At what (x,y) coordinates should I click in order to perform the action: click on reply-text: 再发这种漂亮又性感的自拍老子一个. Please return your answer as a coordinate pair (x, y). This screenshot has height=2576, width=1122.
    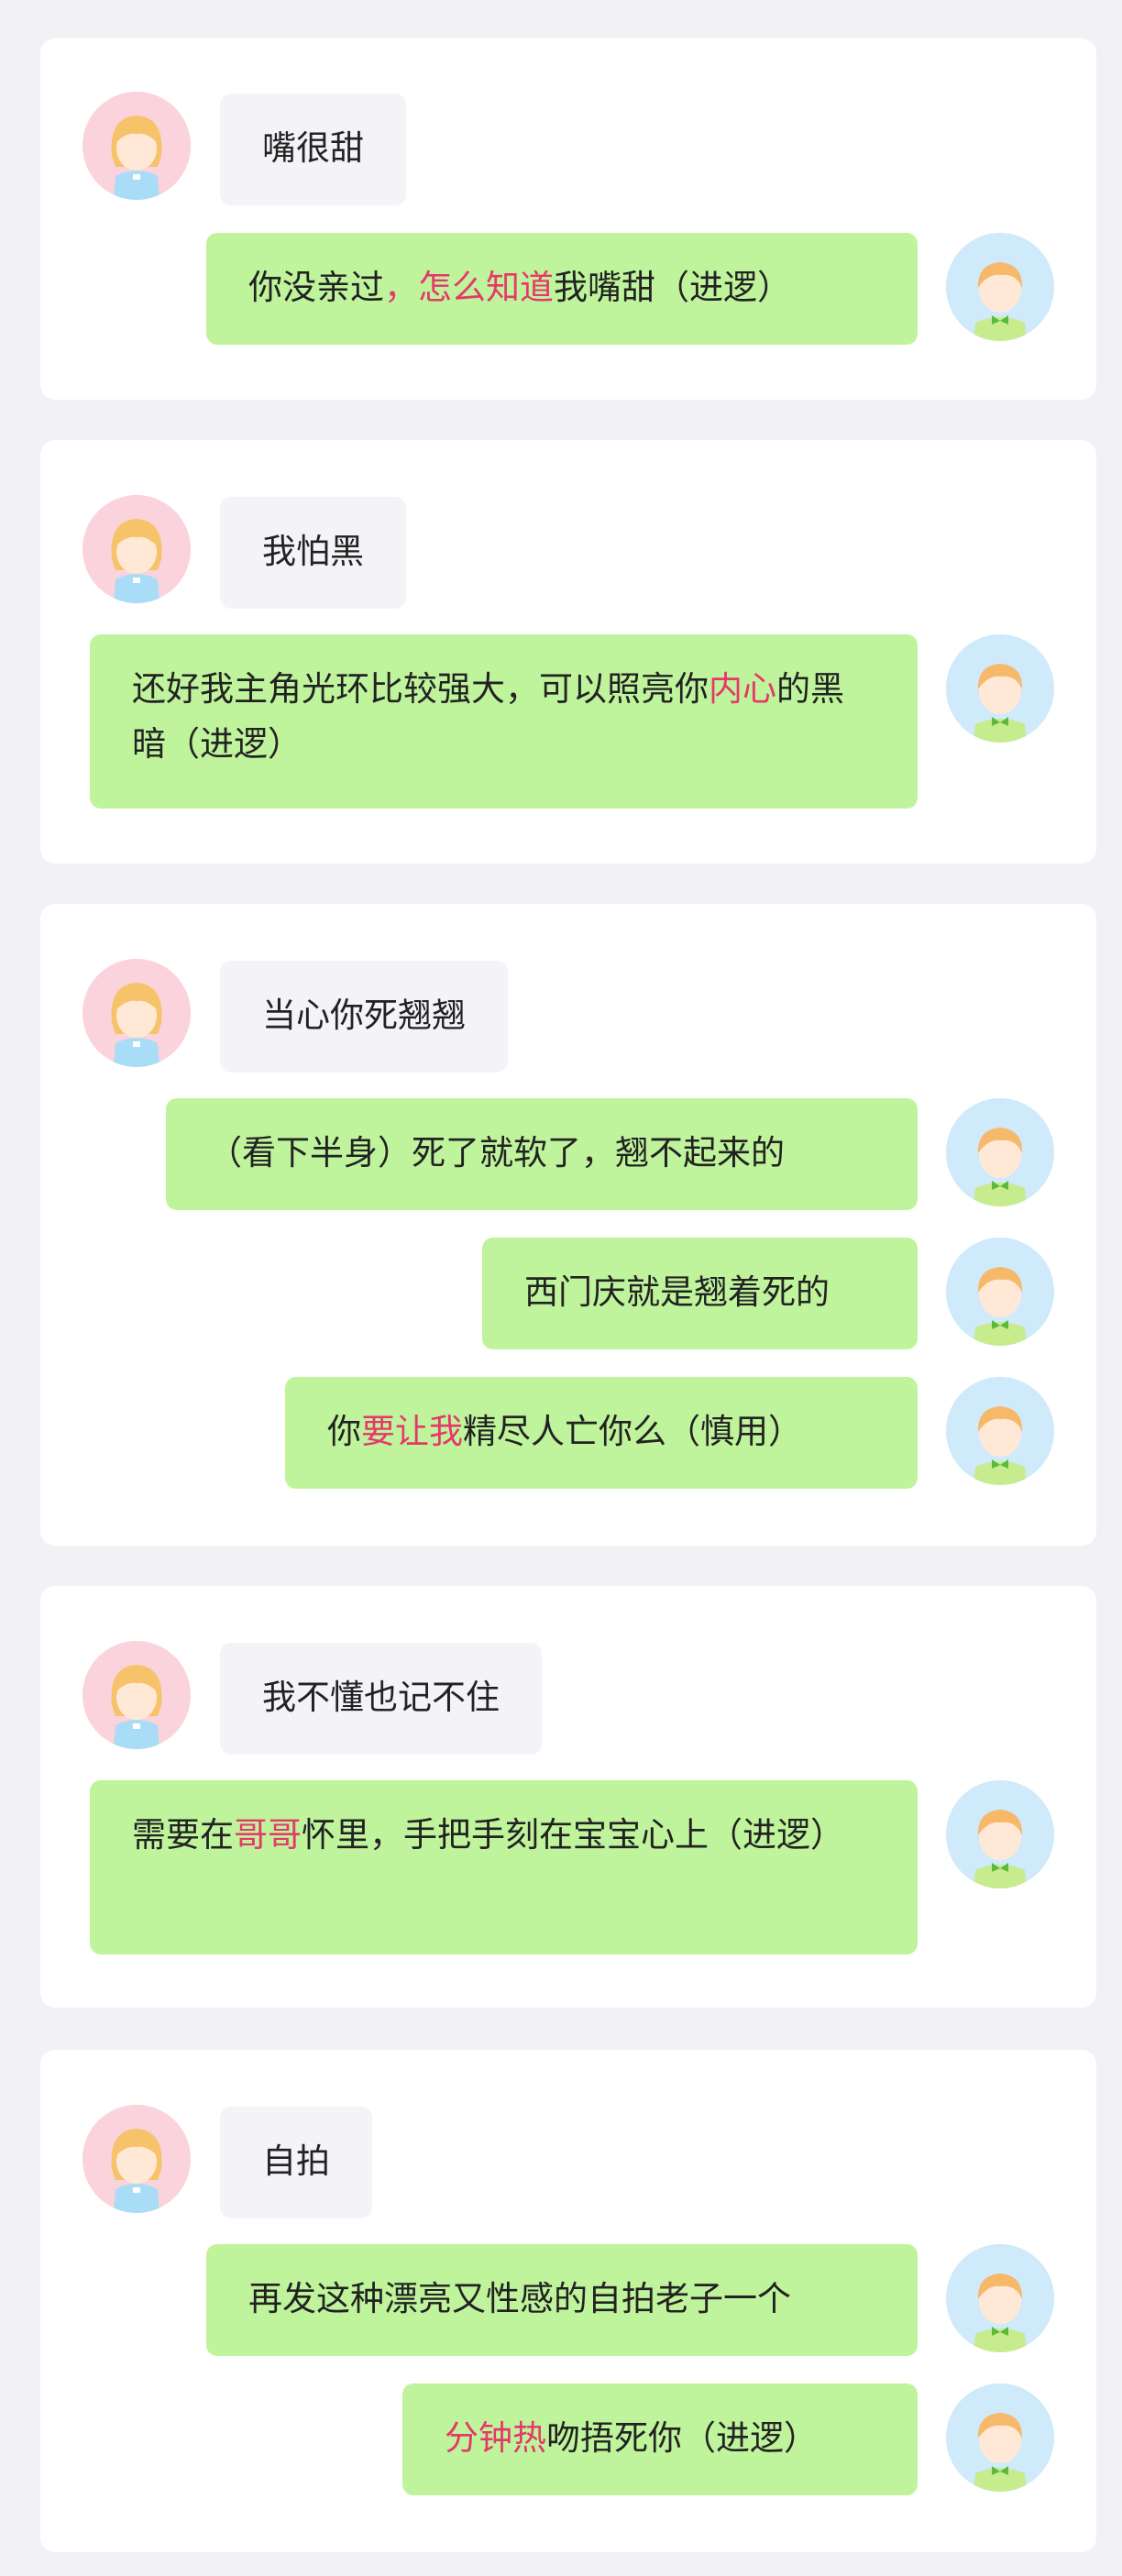
    Looking at the image, I should click on (519, 2298).